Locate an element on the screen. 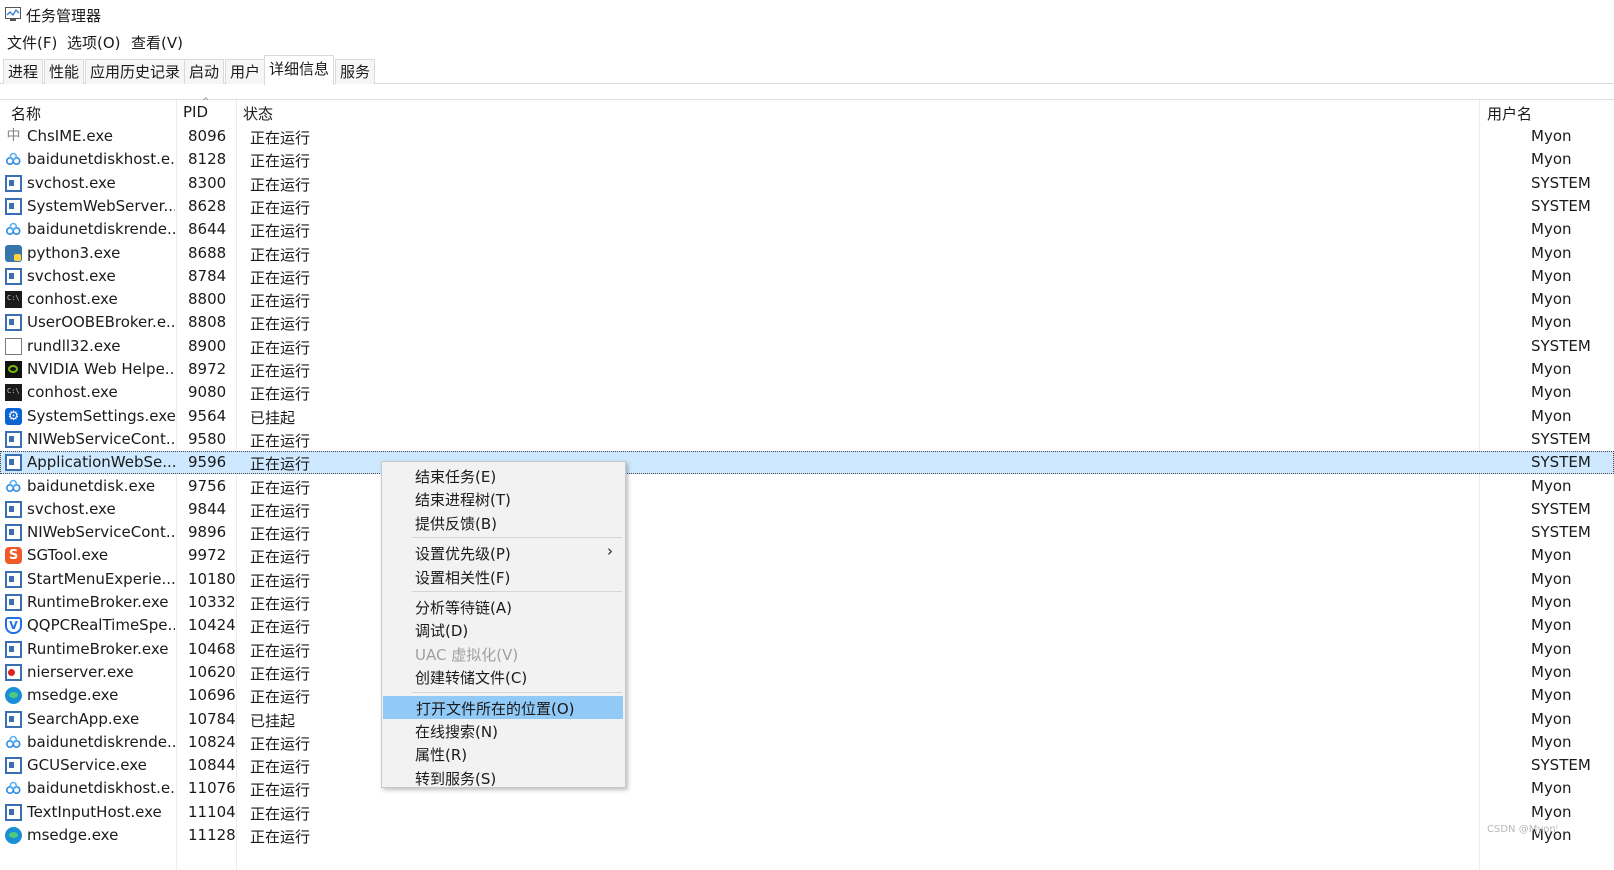  process-name: rundll32.exe is located at coordinates (74, 345).